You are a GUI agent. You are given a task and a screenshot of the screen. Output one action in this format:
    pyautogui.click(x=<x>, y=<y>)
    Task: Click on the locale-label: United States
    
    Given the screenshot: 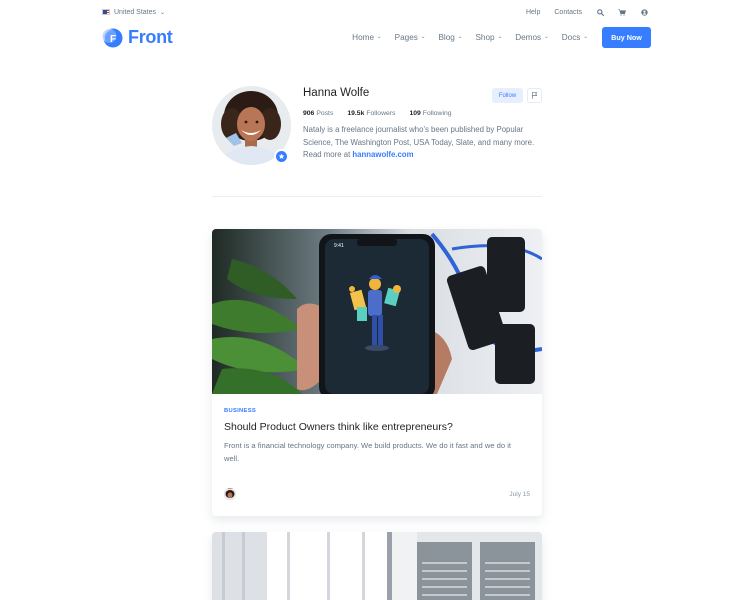 What is the action you would take?
    pyautogui.click(x=135, y=12)
    